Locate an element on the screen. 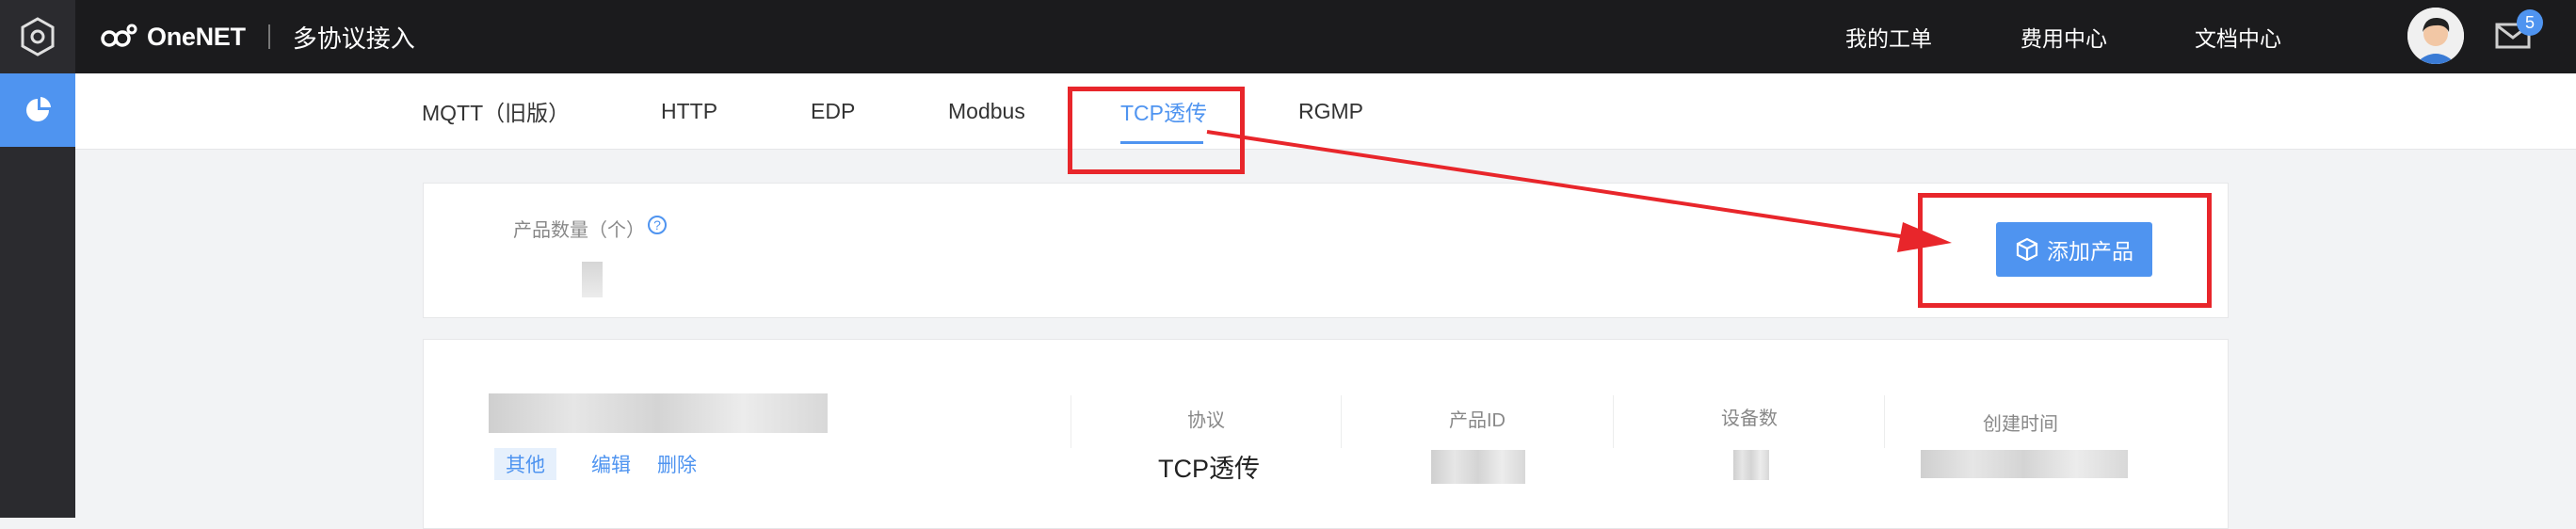 The height and width of the screenshot is (529, 2576). tab-rgmp: RGMP is located at coordinates (1330, 111).